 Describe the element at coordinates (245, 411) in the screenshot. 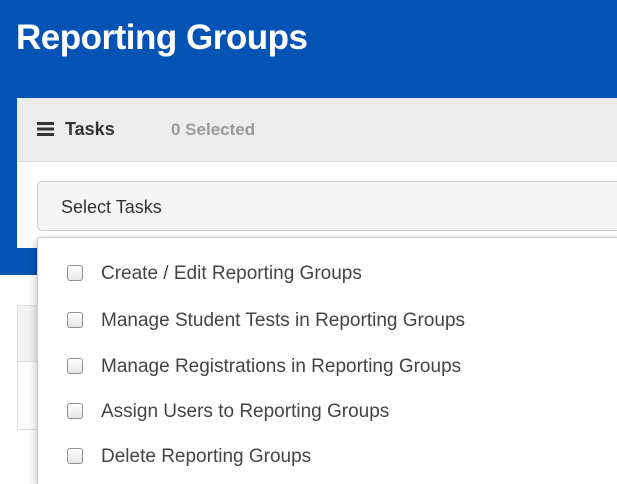

I see `task-option-label: Assign Users to Reporting Groups` at that location.